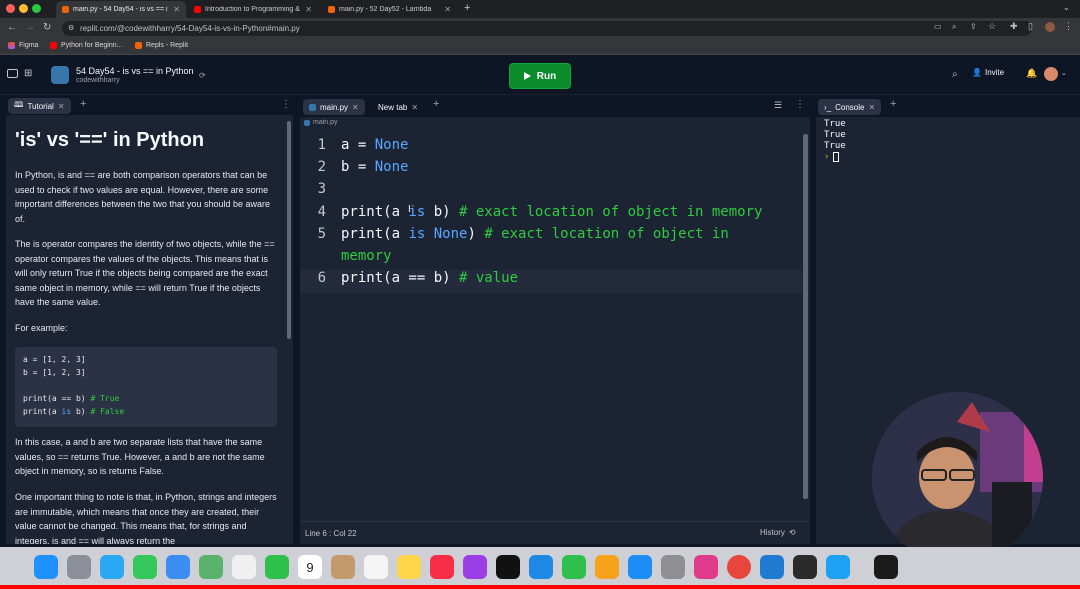  I want to click on close-window-button, so click(10, 8).